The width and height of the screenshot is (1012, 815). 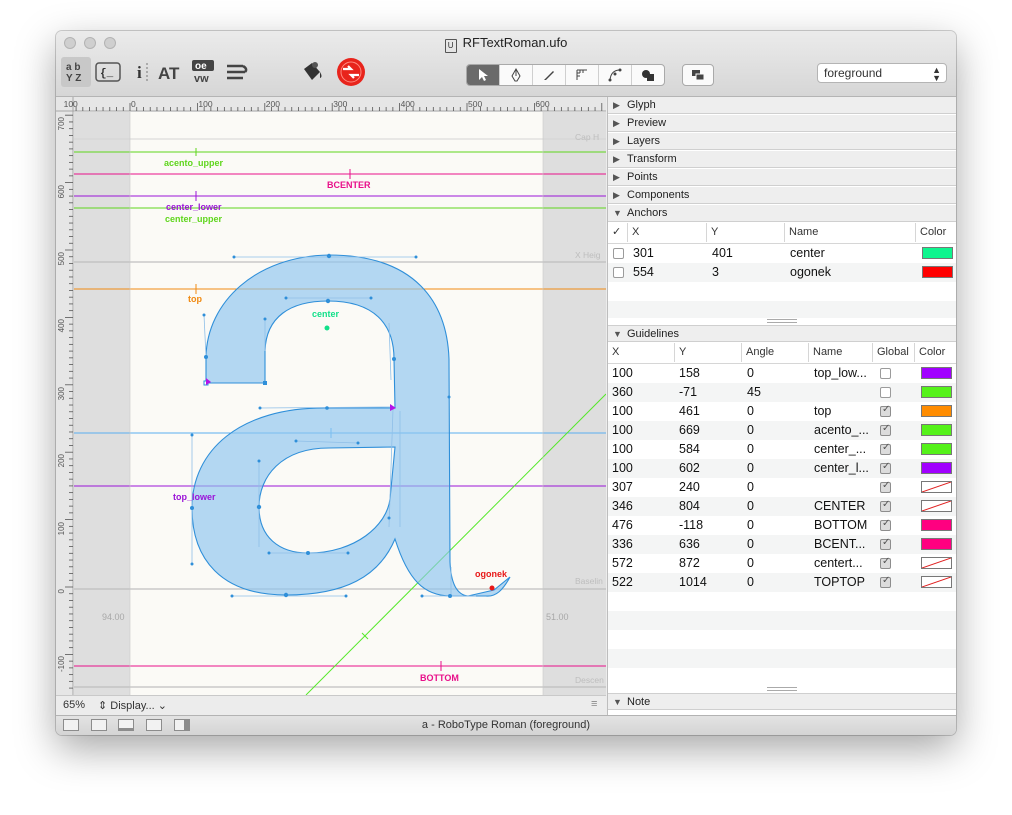 What do you see at coordinates (810, 272) in the screenshot?
I see `anchor-name: ogonek` at bounding box center [810, 272].